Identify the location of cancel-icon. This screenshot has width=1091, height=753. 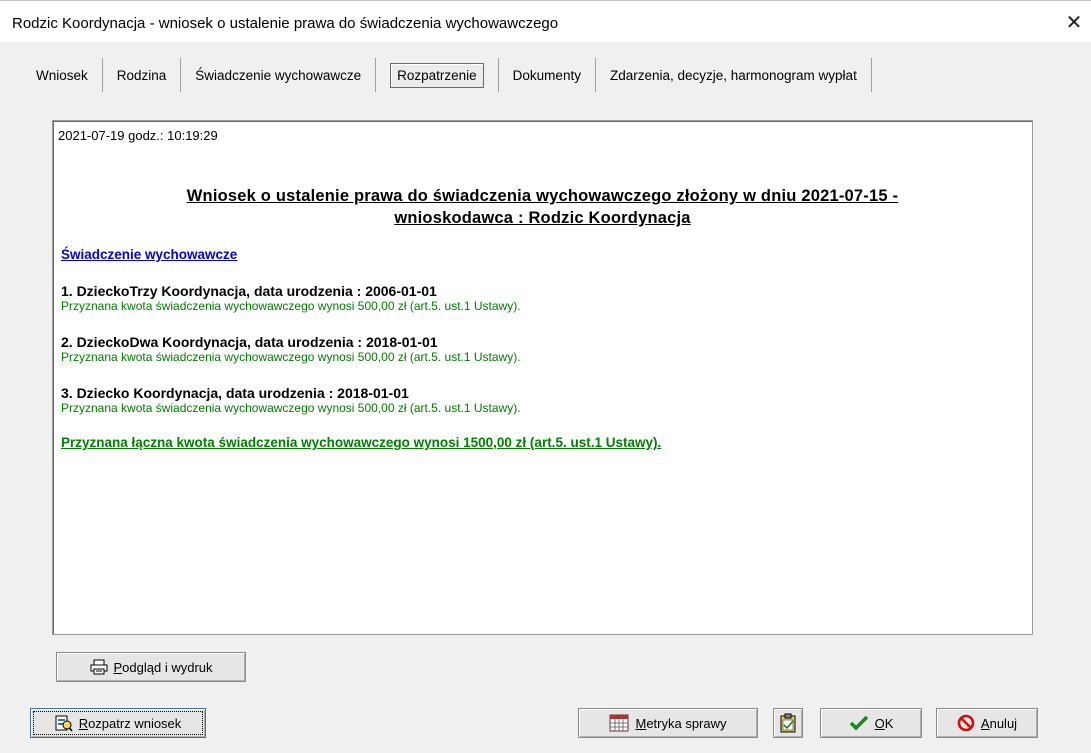
(966, 723).